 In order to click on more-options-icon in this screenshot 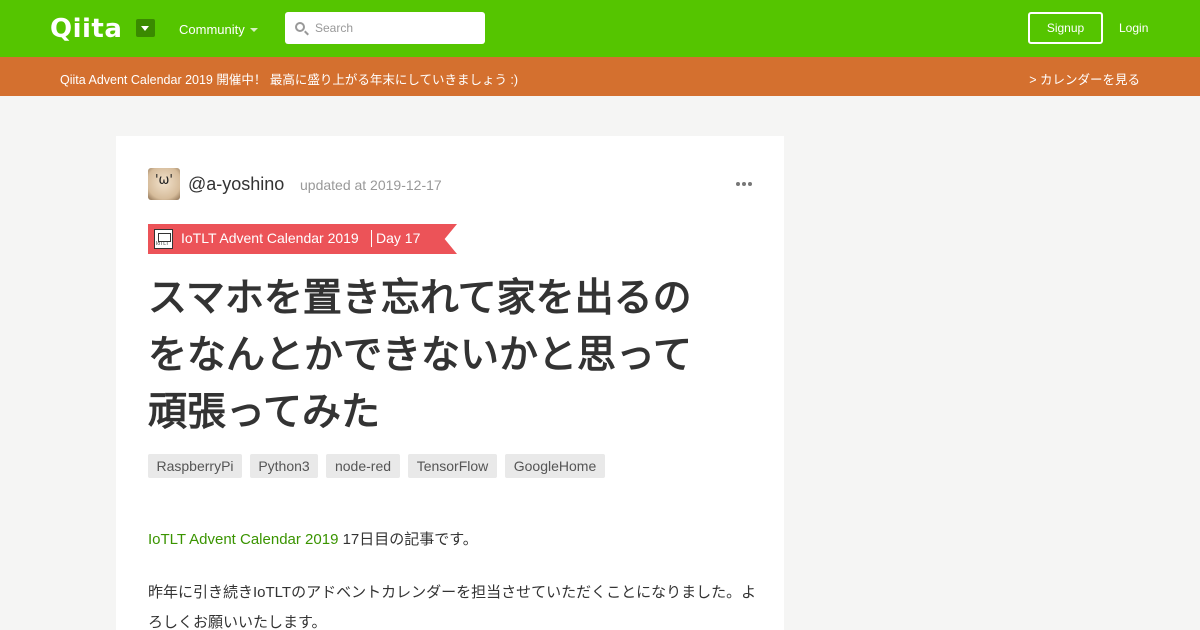, I will do `click(744, 184)`.